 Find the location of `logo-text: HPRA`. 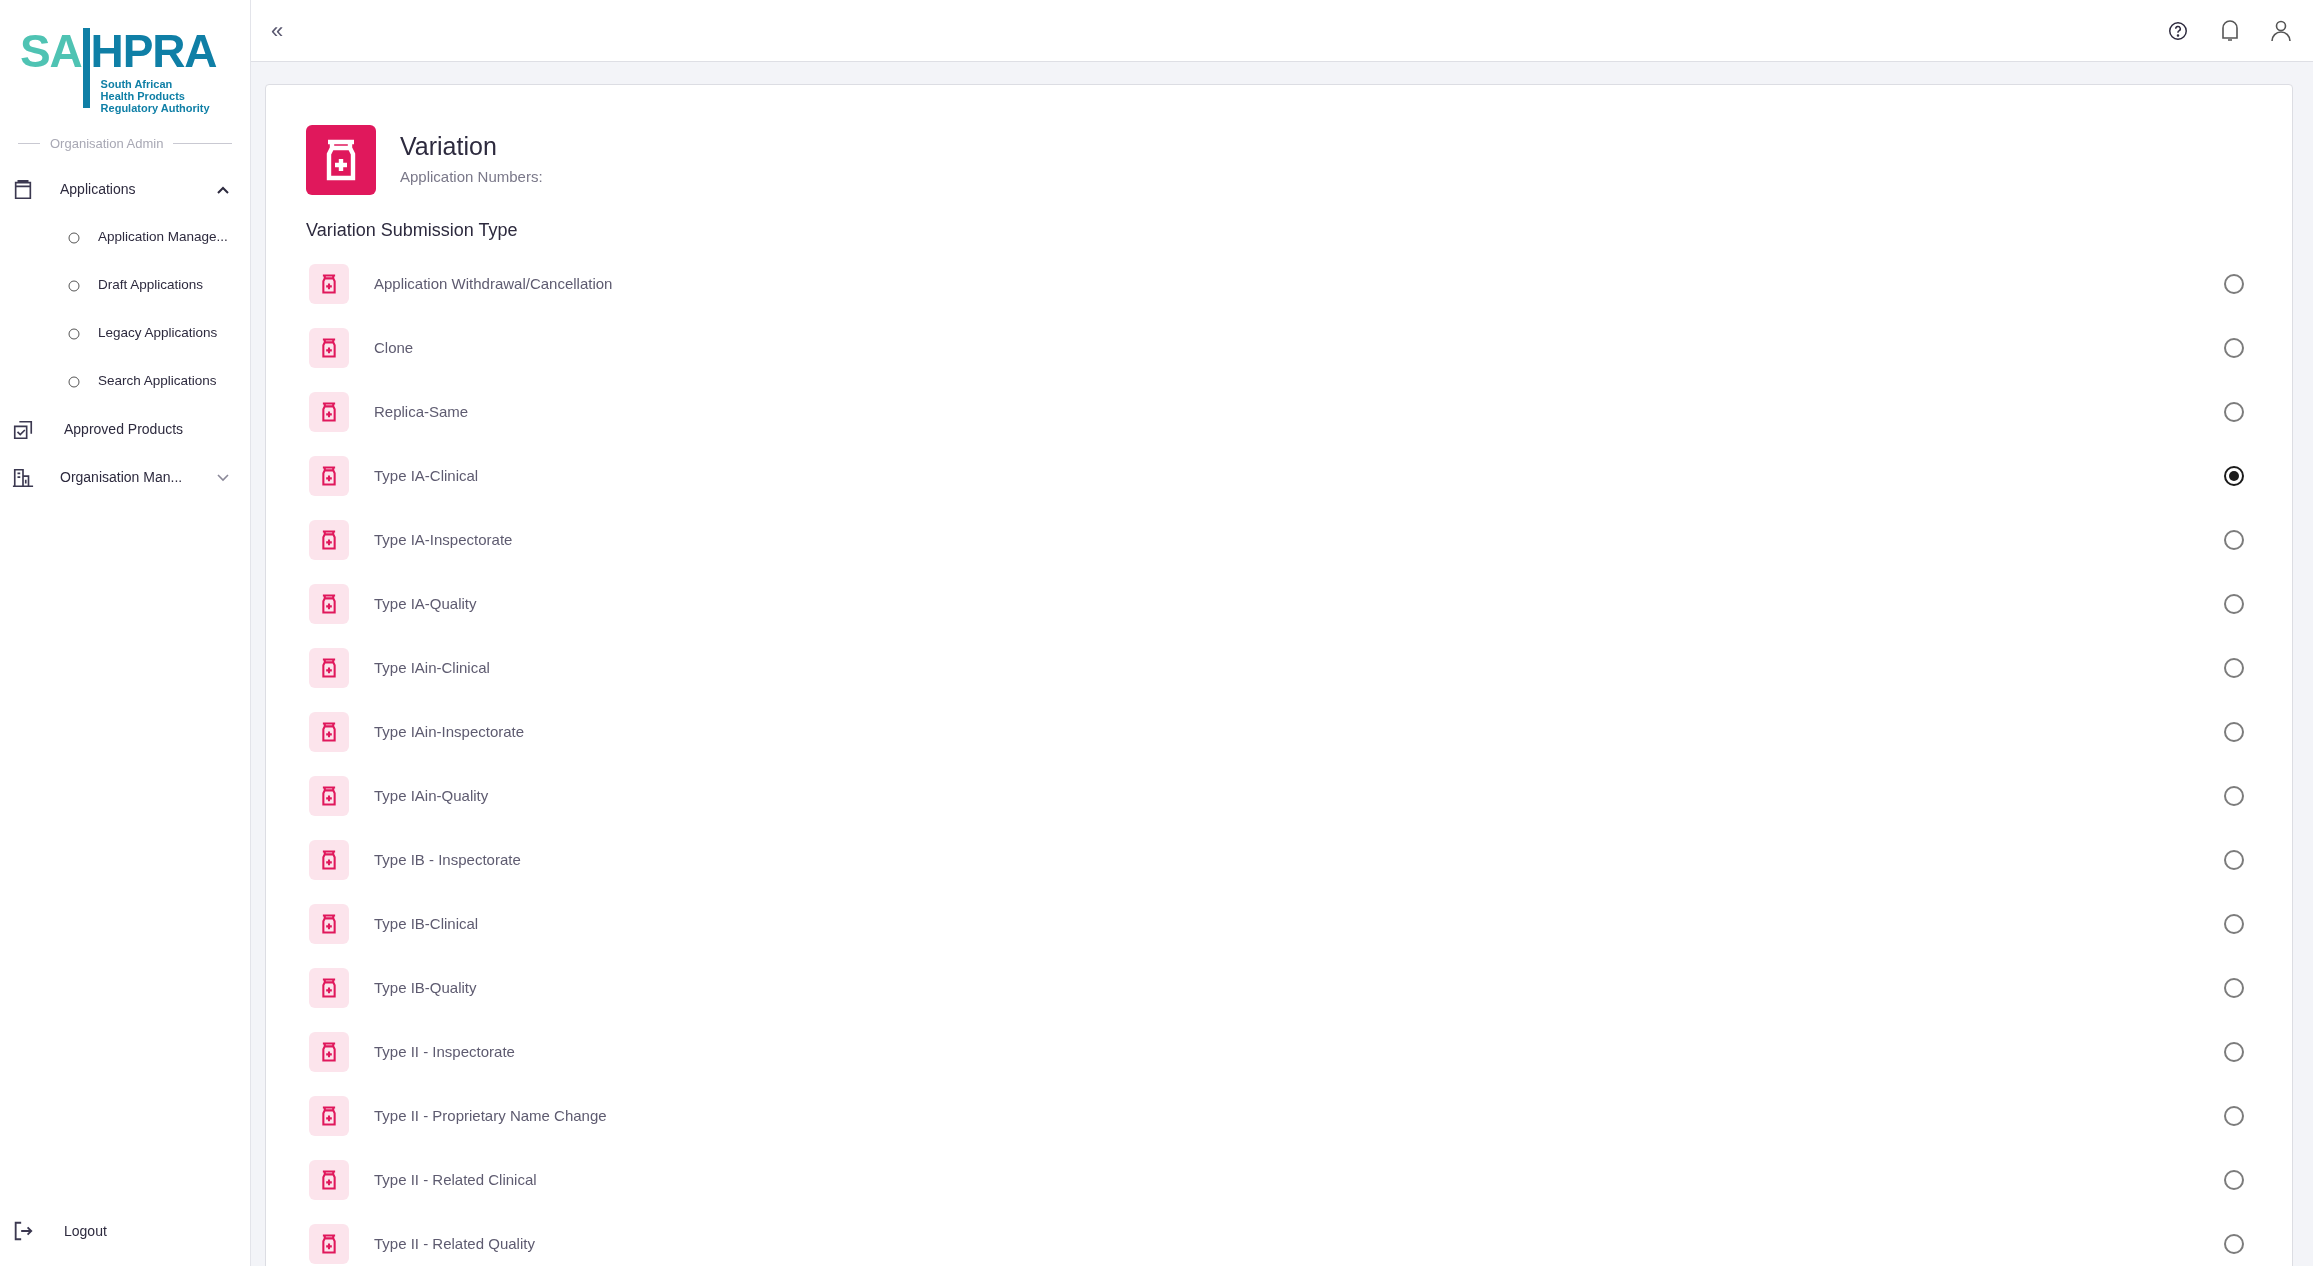

logo-text: HPRA is located at coordinates (153, 51).